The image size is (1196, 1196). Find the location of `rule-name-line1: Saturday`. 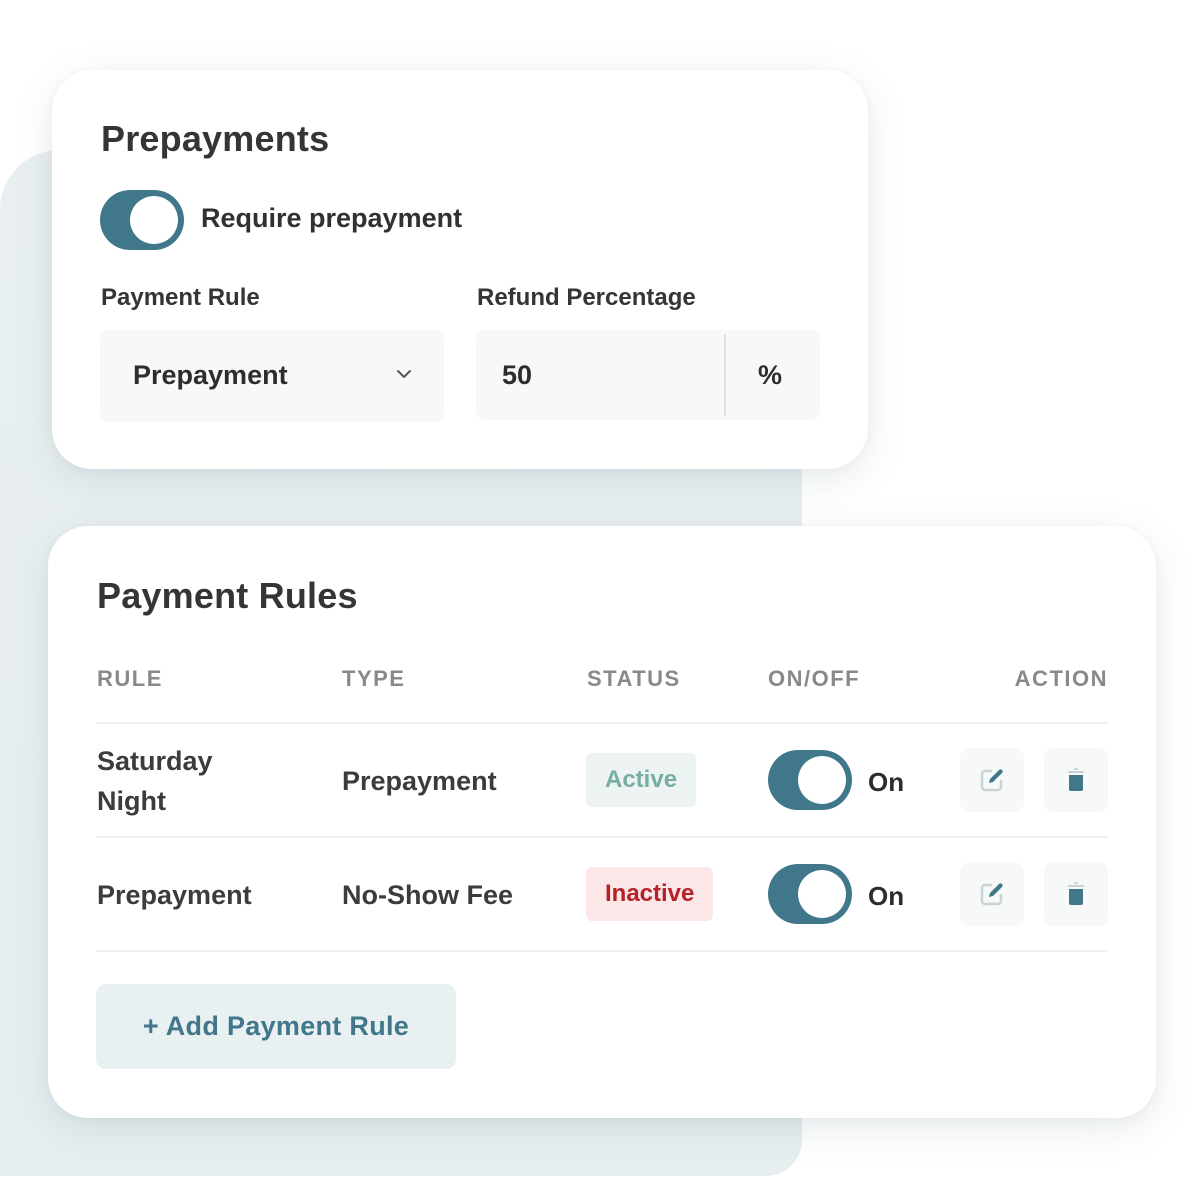

rule-name-line1: Saturday is located at coordinates (155, 761).